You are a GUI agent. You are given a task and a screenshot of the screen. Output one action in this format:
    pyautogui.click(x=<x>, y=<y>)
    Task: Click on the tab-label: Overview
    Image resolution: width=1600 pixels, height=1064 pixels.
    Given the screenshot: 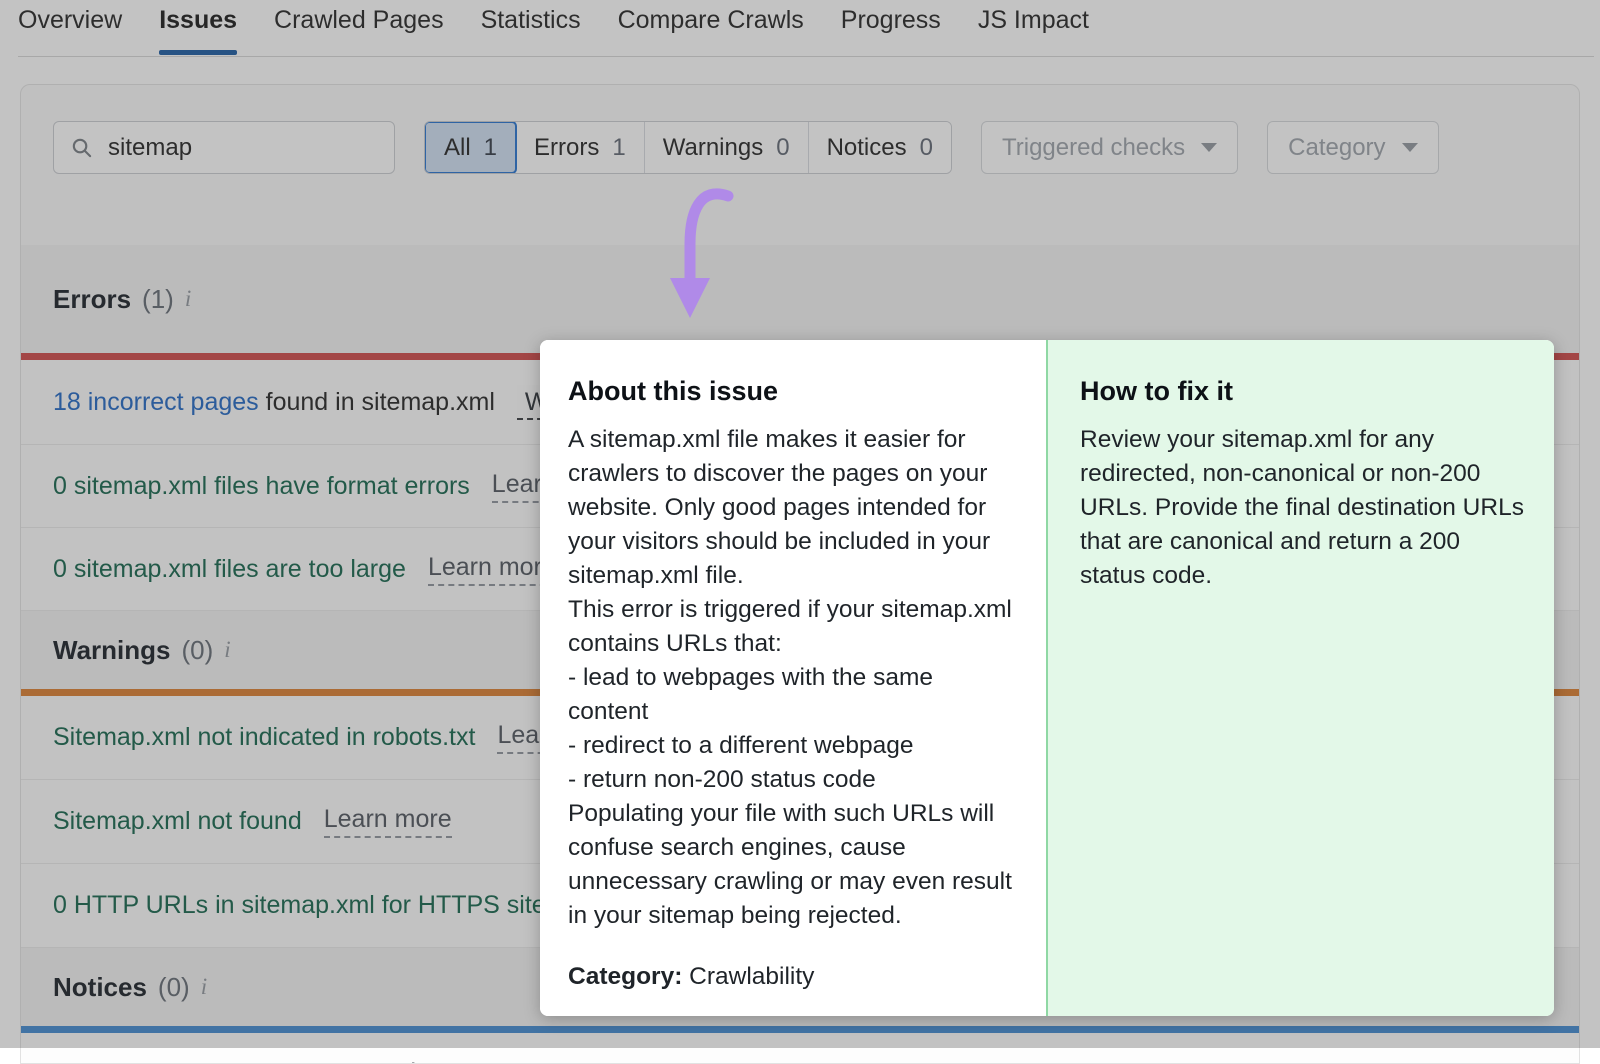 What is the action you would take?
    pyautogui.click(x=70, y=20)
    